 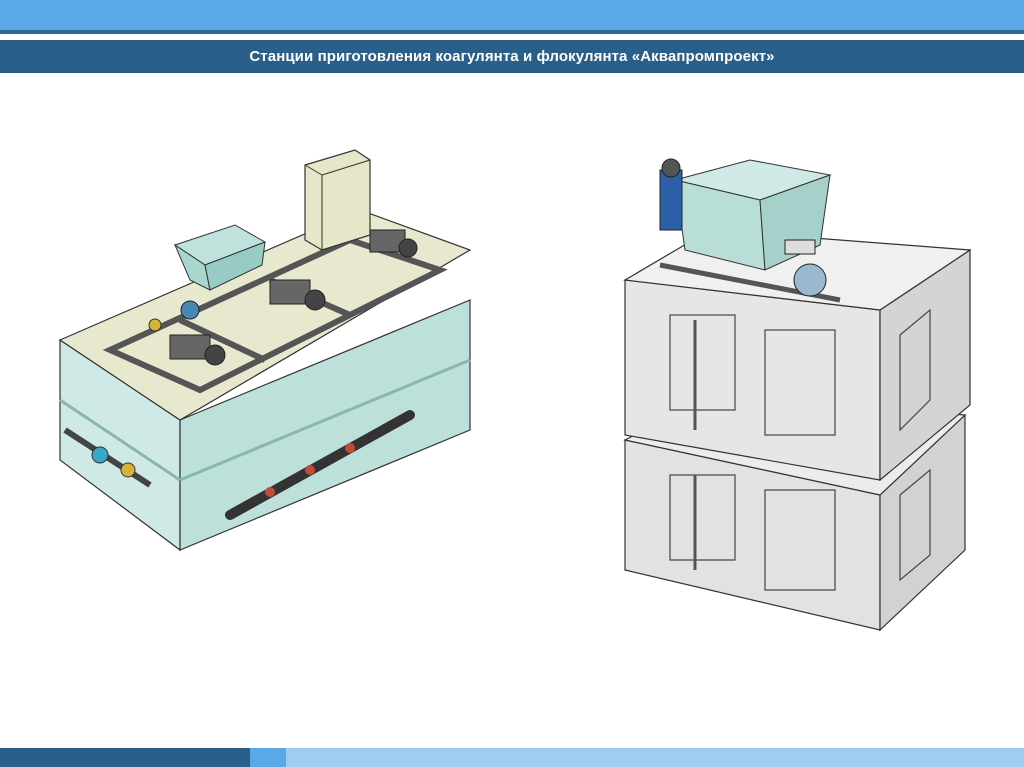 What do you see at coordinates (268, 757) in the screenshot?
I see `bottom-bar-mid` at bounding box center [268, 757].